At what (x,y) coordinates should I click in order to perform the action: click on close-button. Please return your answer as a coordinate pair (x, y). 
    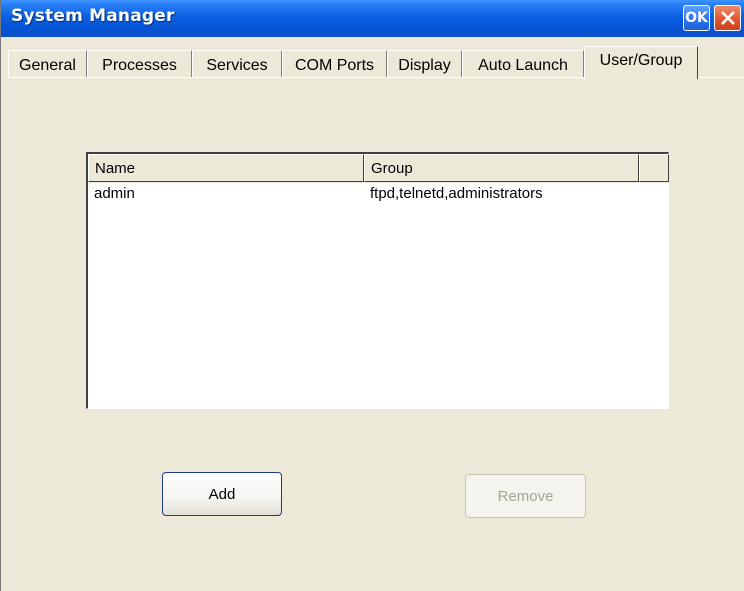
    Looking at the image, I should click on (727, 18).